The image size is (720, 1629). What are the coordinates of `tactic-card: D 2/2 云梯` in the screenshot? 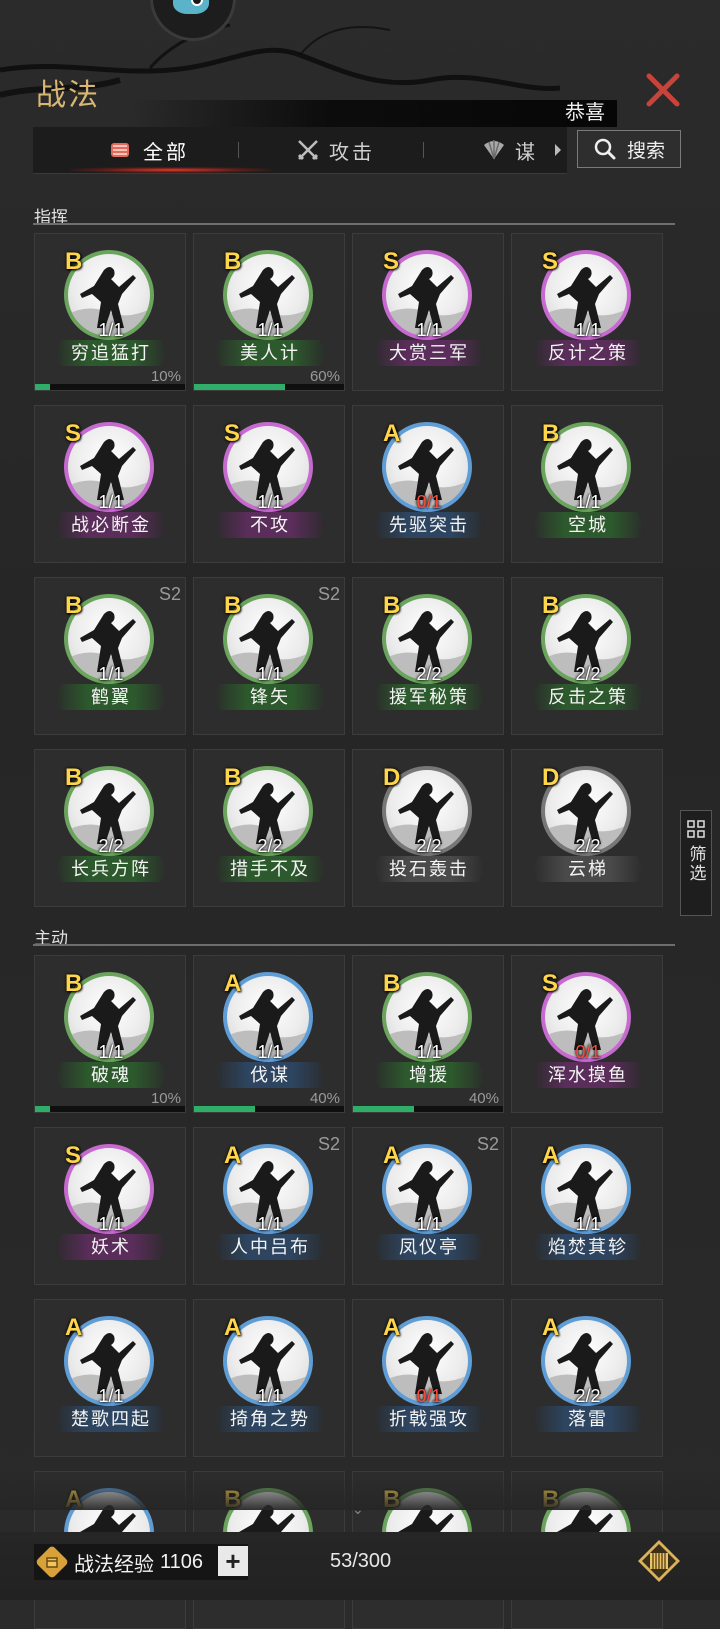 It's located at (587, 828).